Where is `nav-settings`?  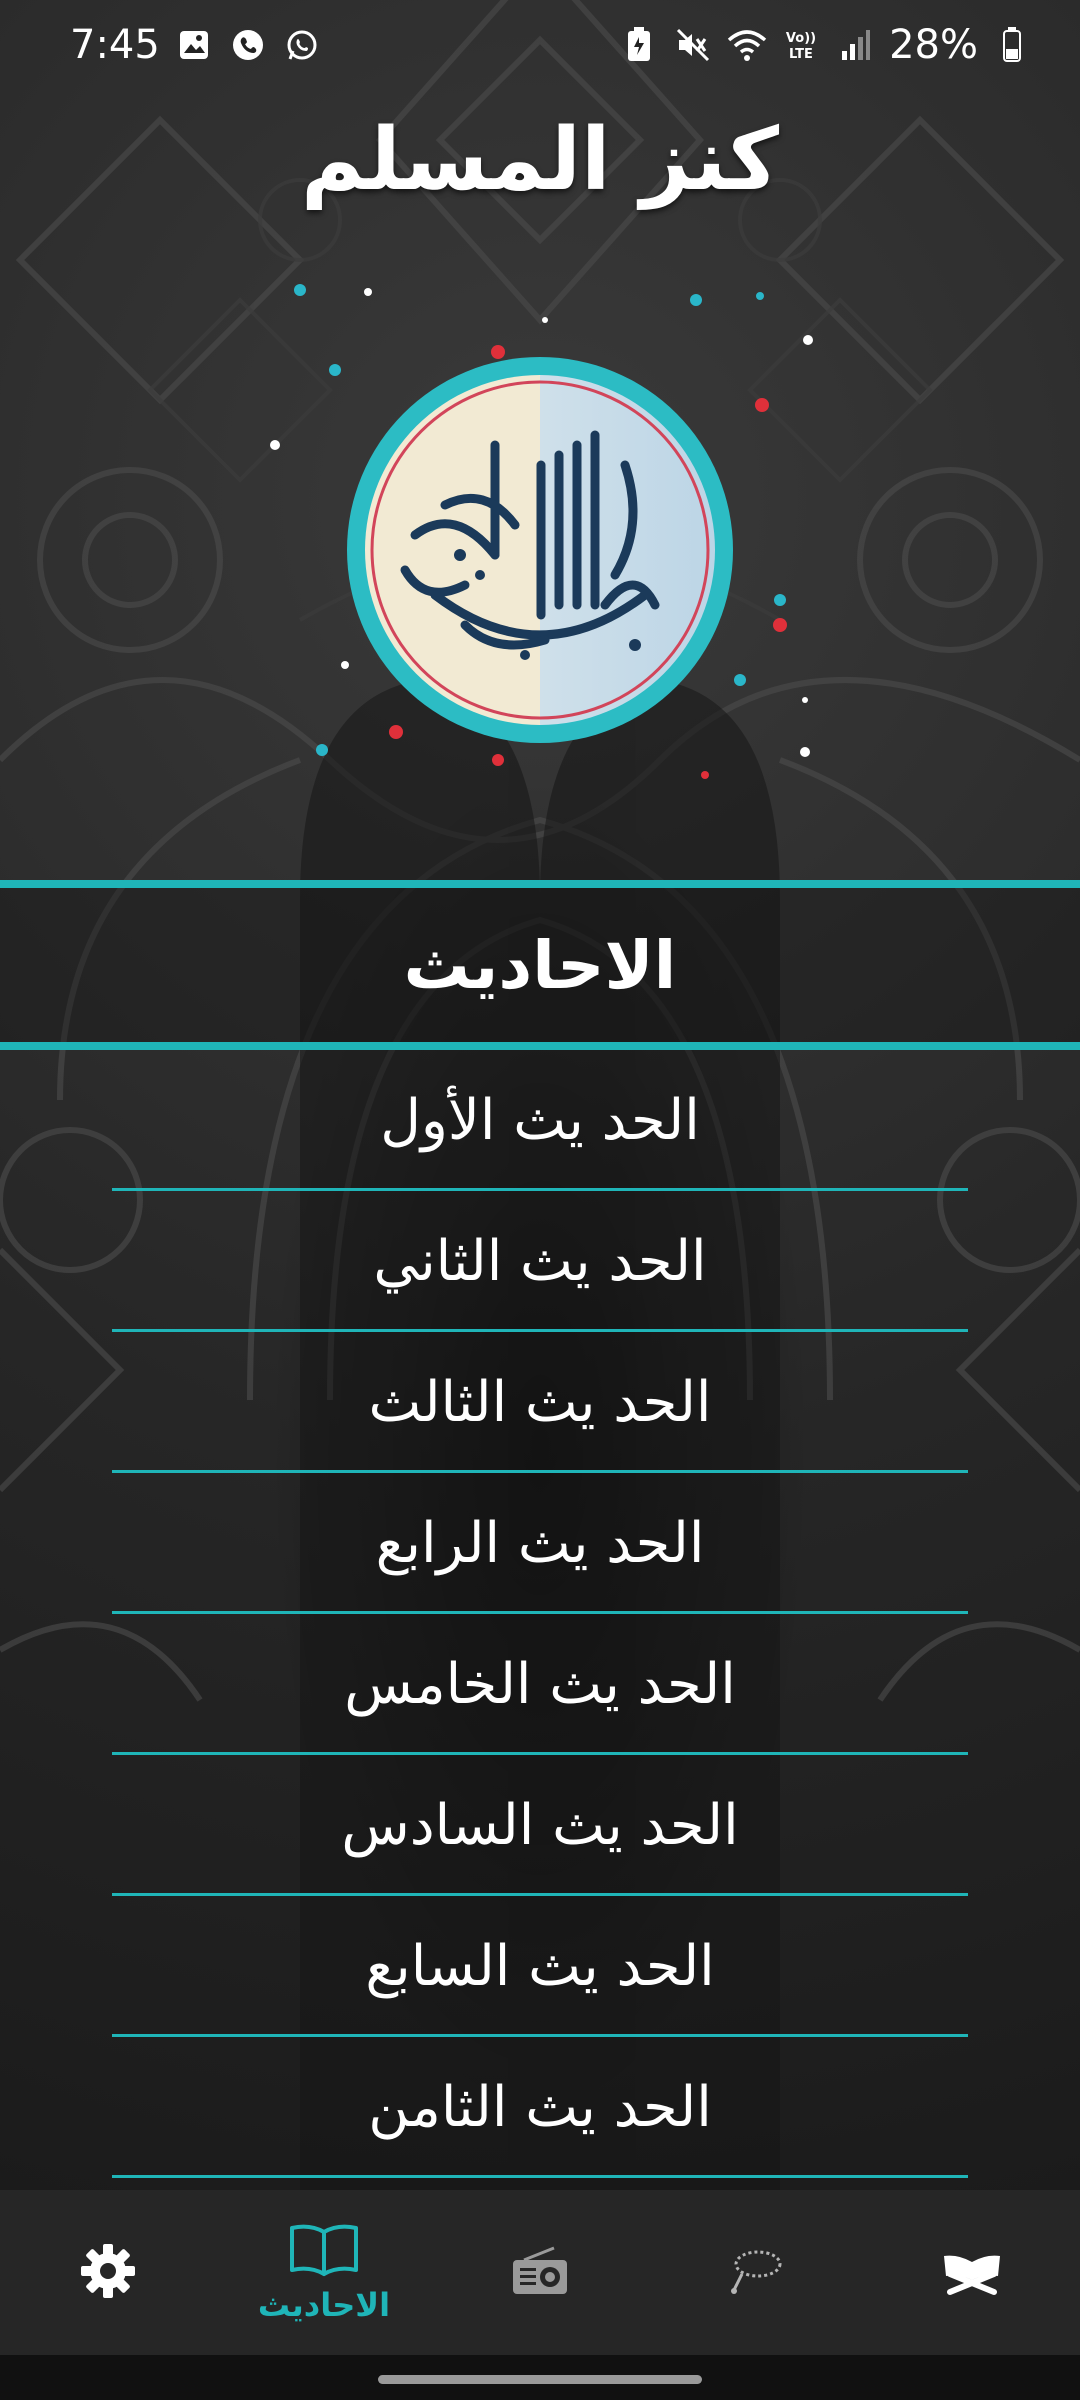
nav-settings is located at coordinates (108, 2272).